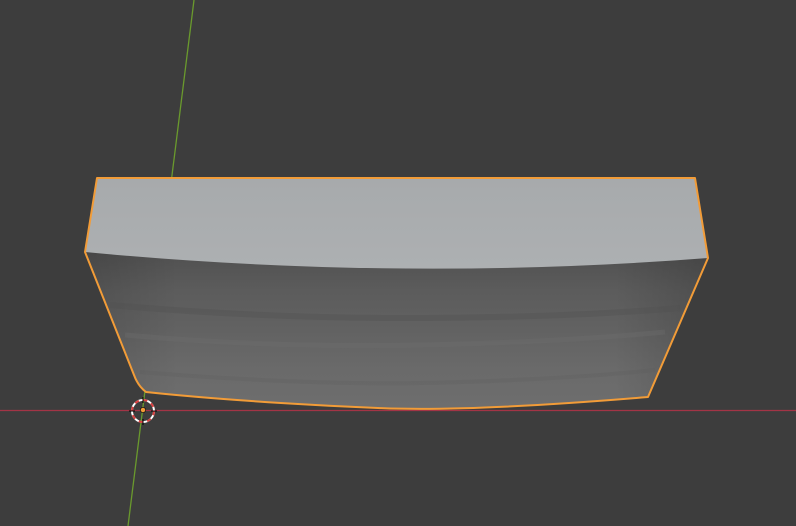 The image size is (796, 526). Describe the element at coordinates (143, 410) in the screenshot. I see `object-origin-dot` at that location.